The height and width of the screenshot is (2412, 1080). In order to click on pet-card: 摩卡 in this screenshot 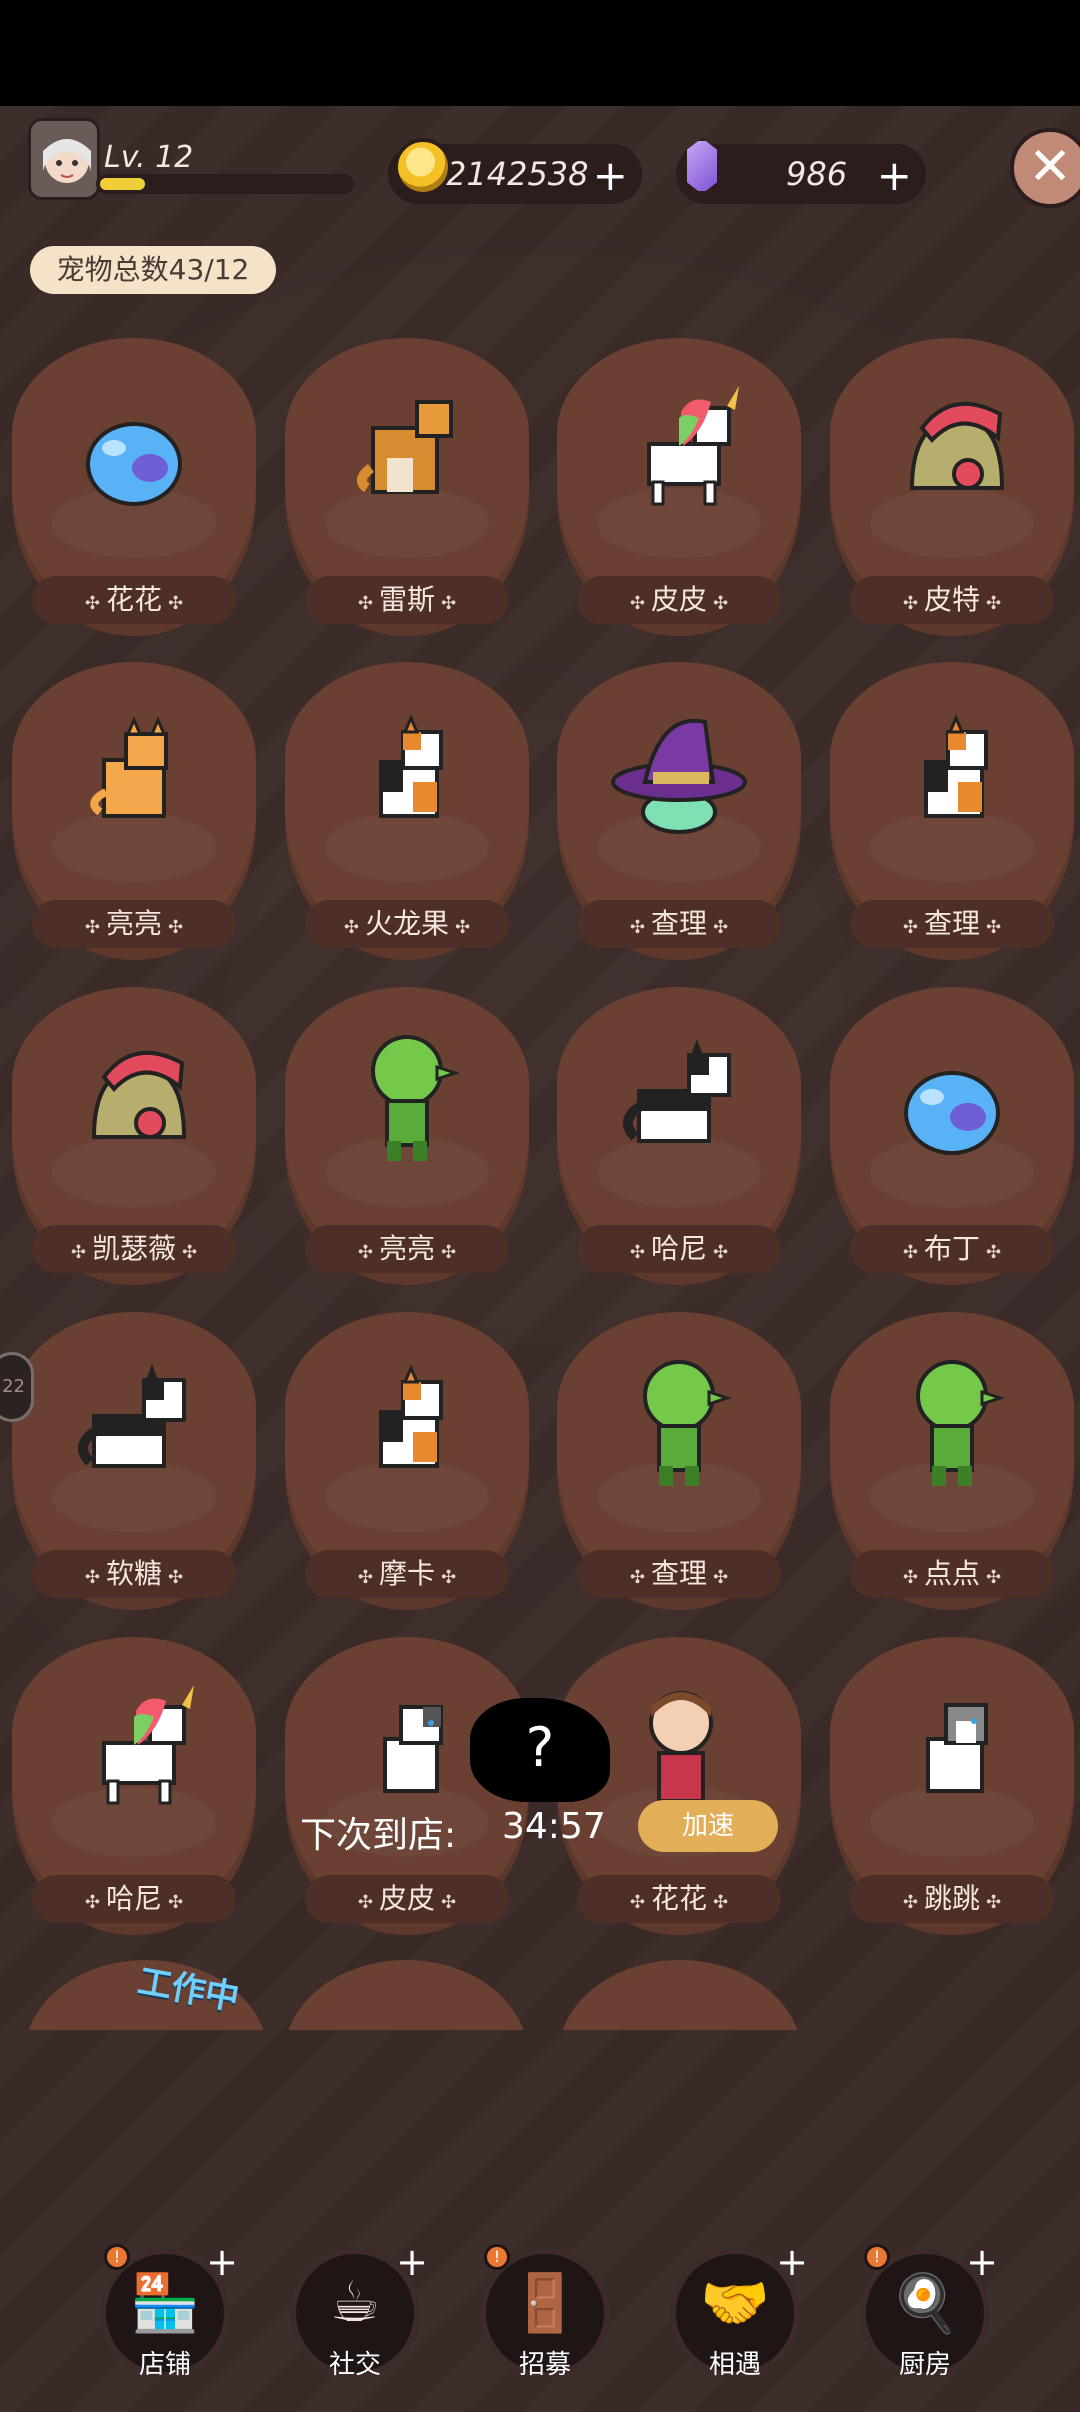, I will do `click(407, 1461)`.